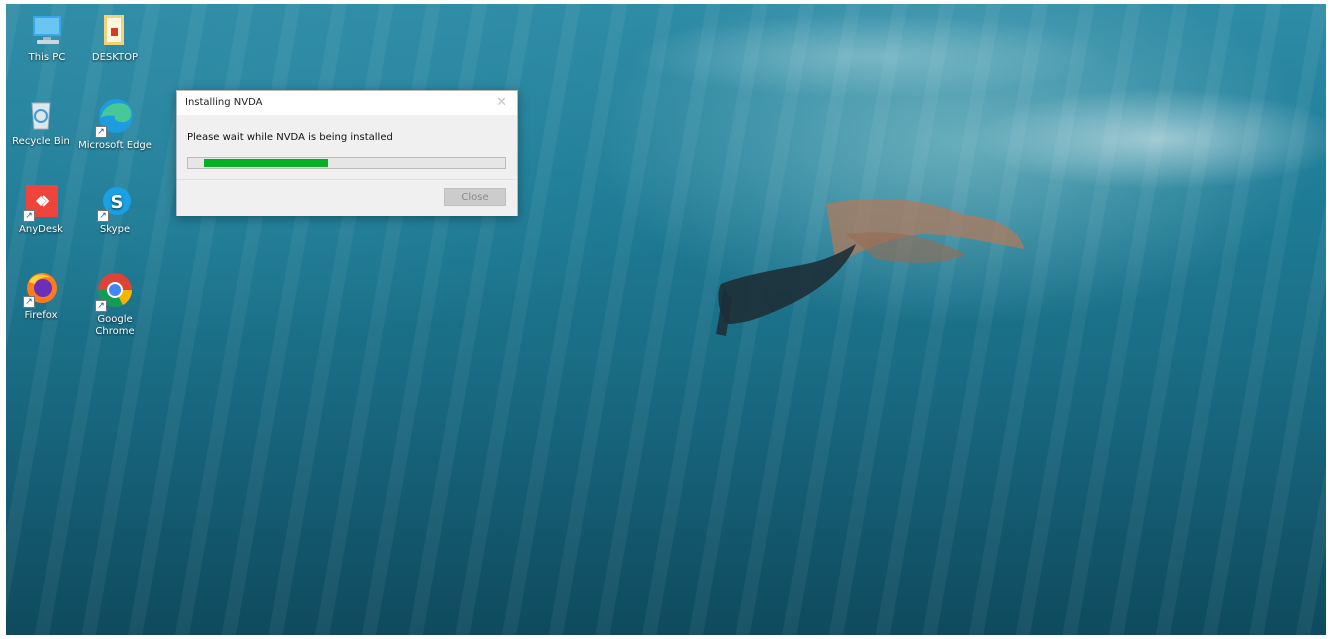 This screenshot has height=639, width=1332. Describe the element at coordinates (115, 229) in the screenshot. I see `desktop-icon-label: Skype` at that location.